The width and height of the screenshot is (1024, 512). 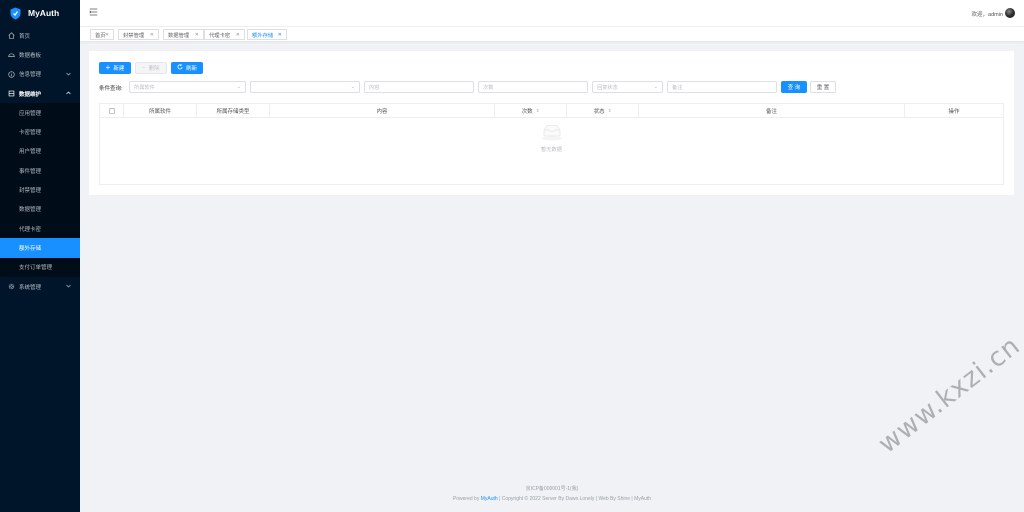 What do you see at coordinates (30, 75) in the screenshot?
I see `nav-label: 信息管理` at bounding box center [30, 75].